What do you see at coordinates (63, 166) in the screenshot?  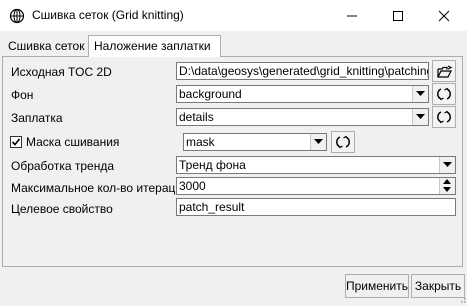 I see `trend-label: Обработка тренда` at bounding box center [63, 166].